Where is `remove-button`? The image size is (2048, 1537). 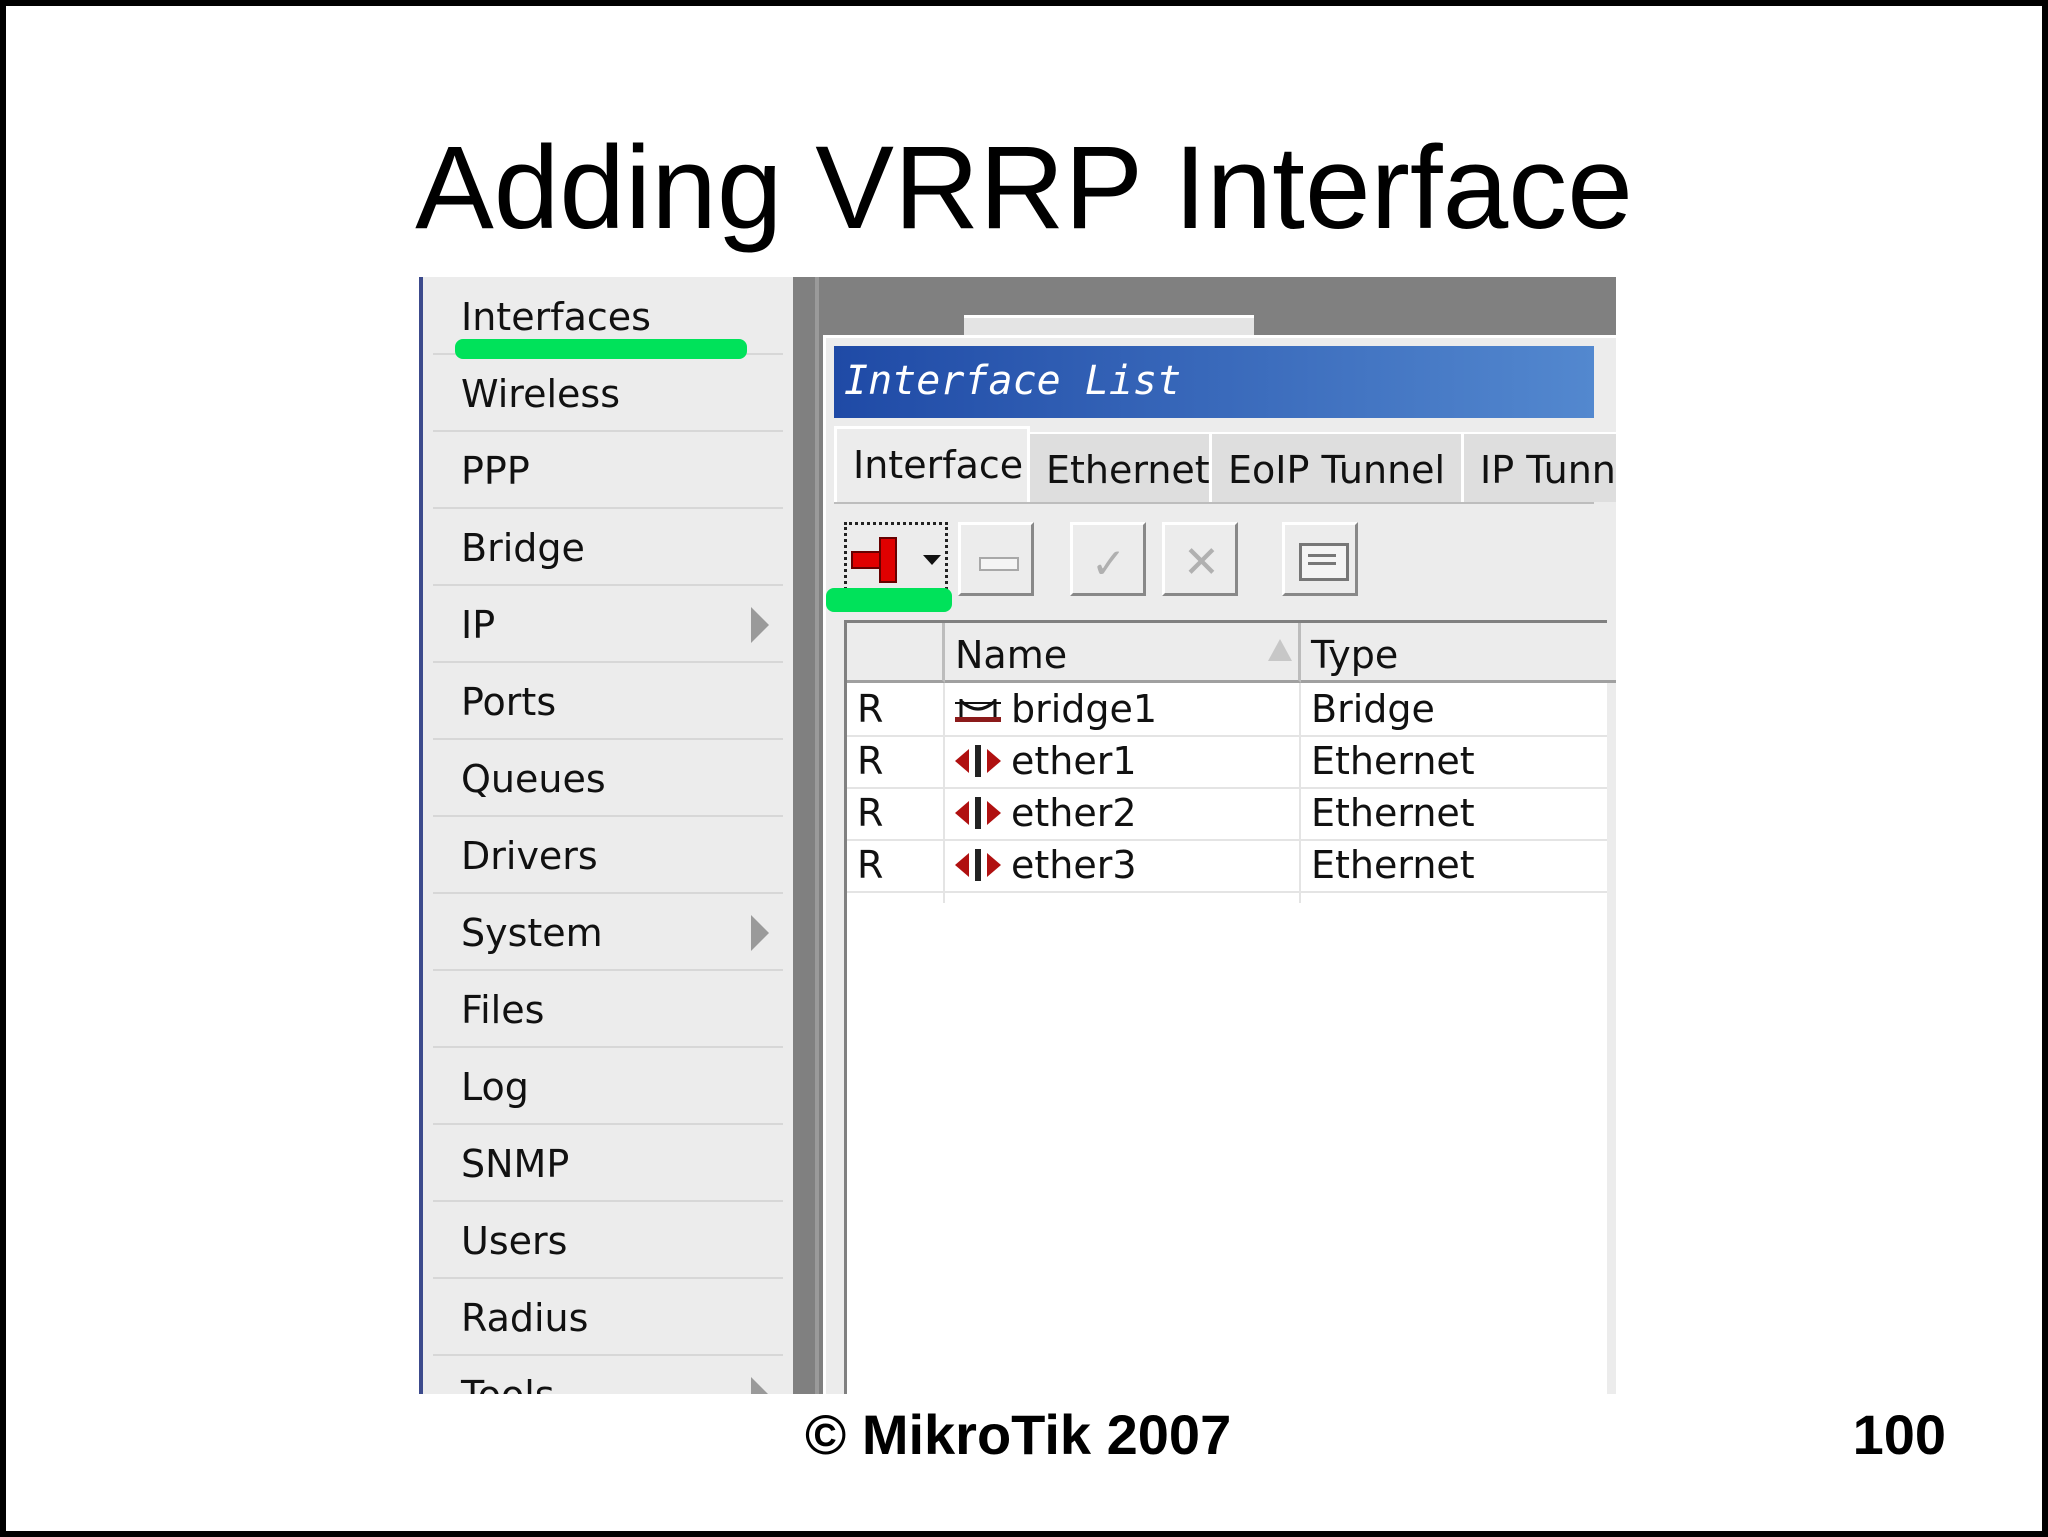
remove-button is located at coordinates (996, 559).